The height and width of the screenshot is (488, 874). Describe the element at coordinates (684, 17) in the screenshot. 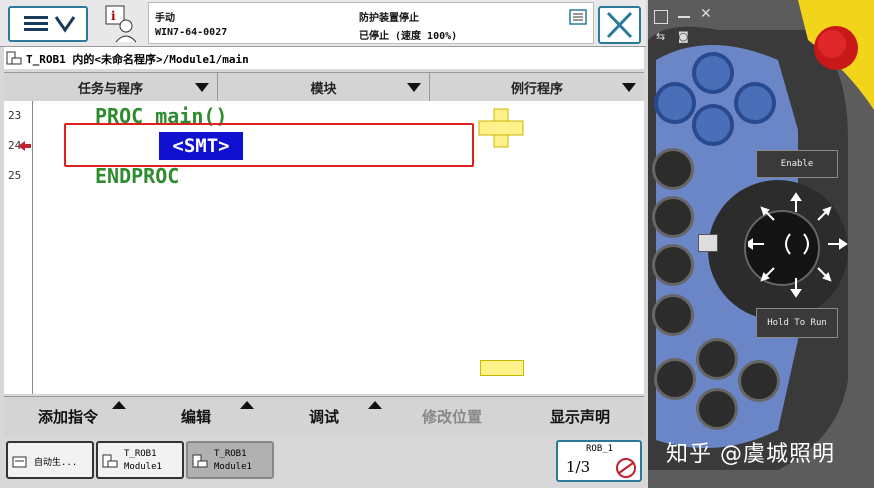

I see `minimize-icon` at that location.